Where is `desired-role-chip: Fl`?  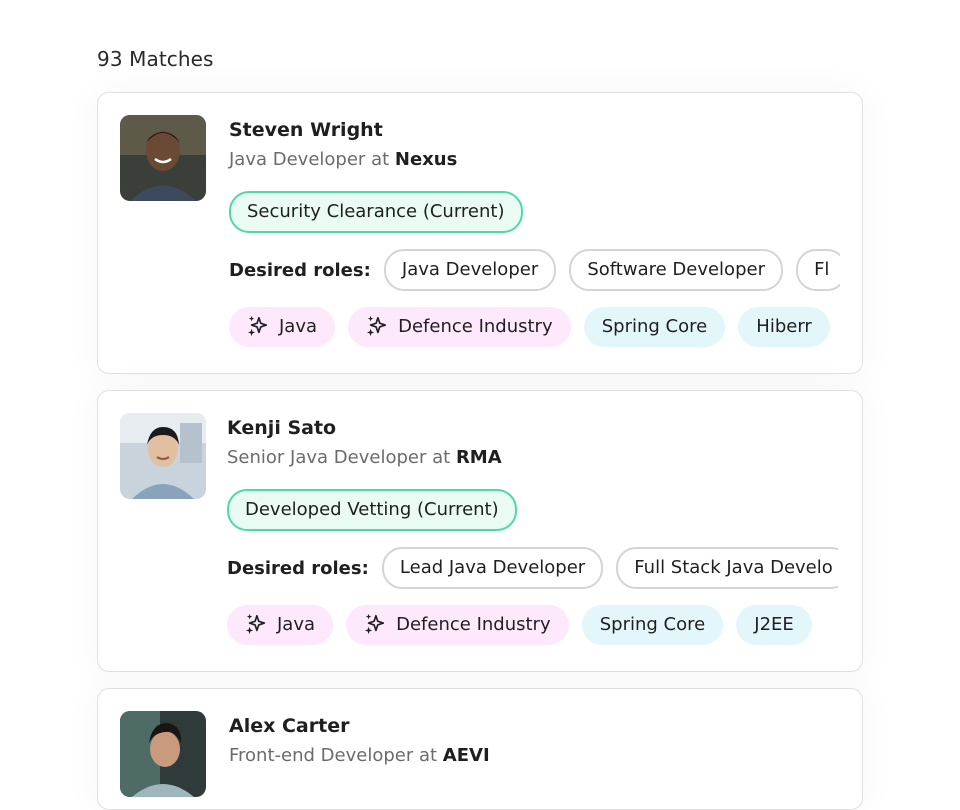 desired-role-chip: Fl is located at coordinates (818, 270).